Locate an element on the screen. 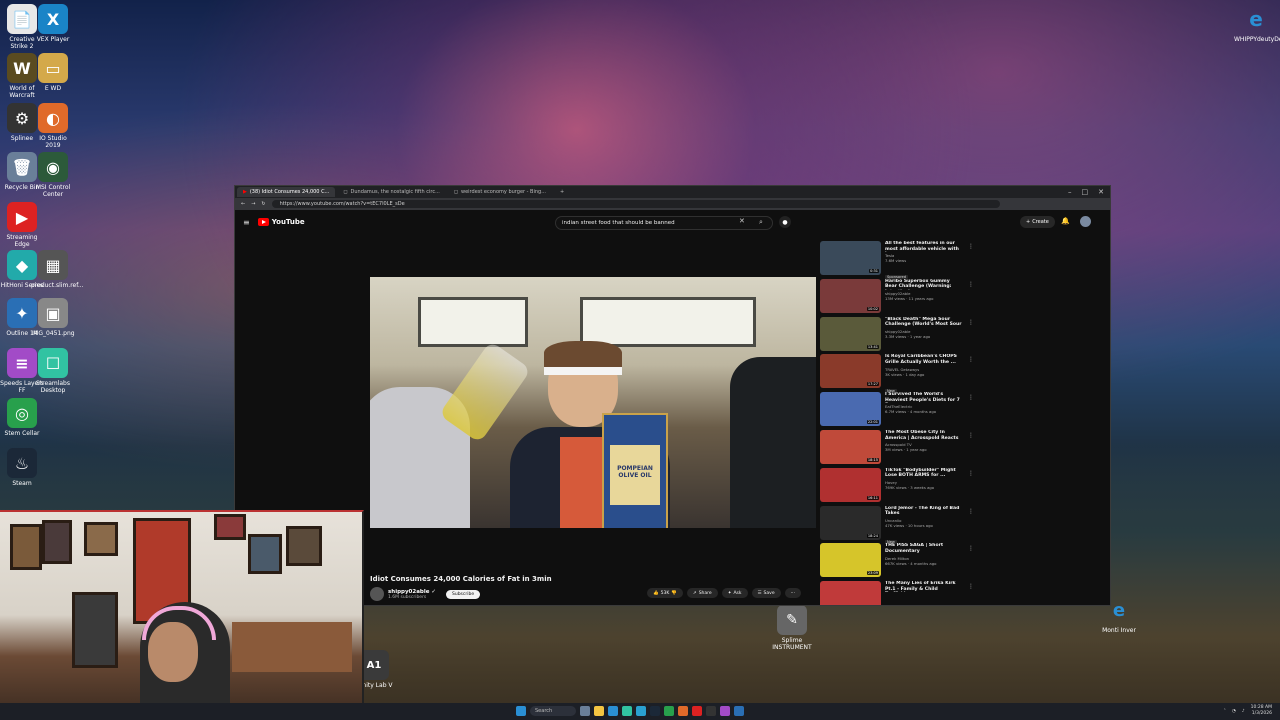  recommendation-thumbnail: 17:27 is located at coordinates (850, 371).